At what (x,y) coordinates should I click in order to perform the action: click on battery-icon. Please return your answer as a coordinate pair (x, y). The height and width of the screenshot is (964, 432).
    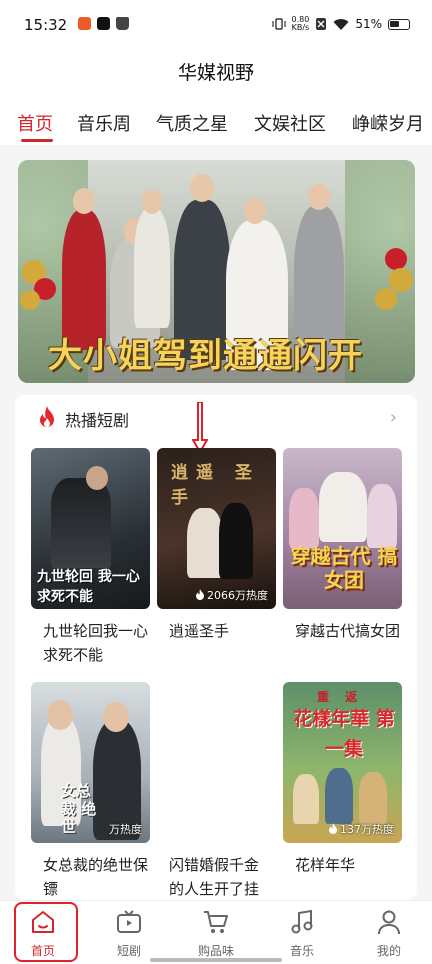
    Looking at the image, I should click on (399, 24).